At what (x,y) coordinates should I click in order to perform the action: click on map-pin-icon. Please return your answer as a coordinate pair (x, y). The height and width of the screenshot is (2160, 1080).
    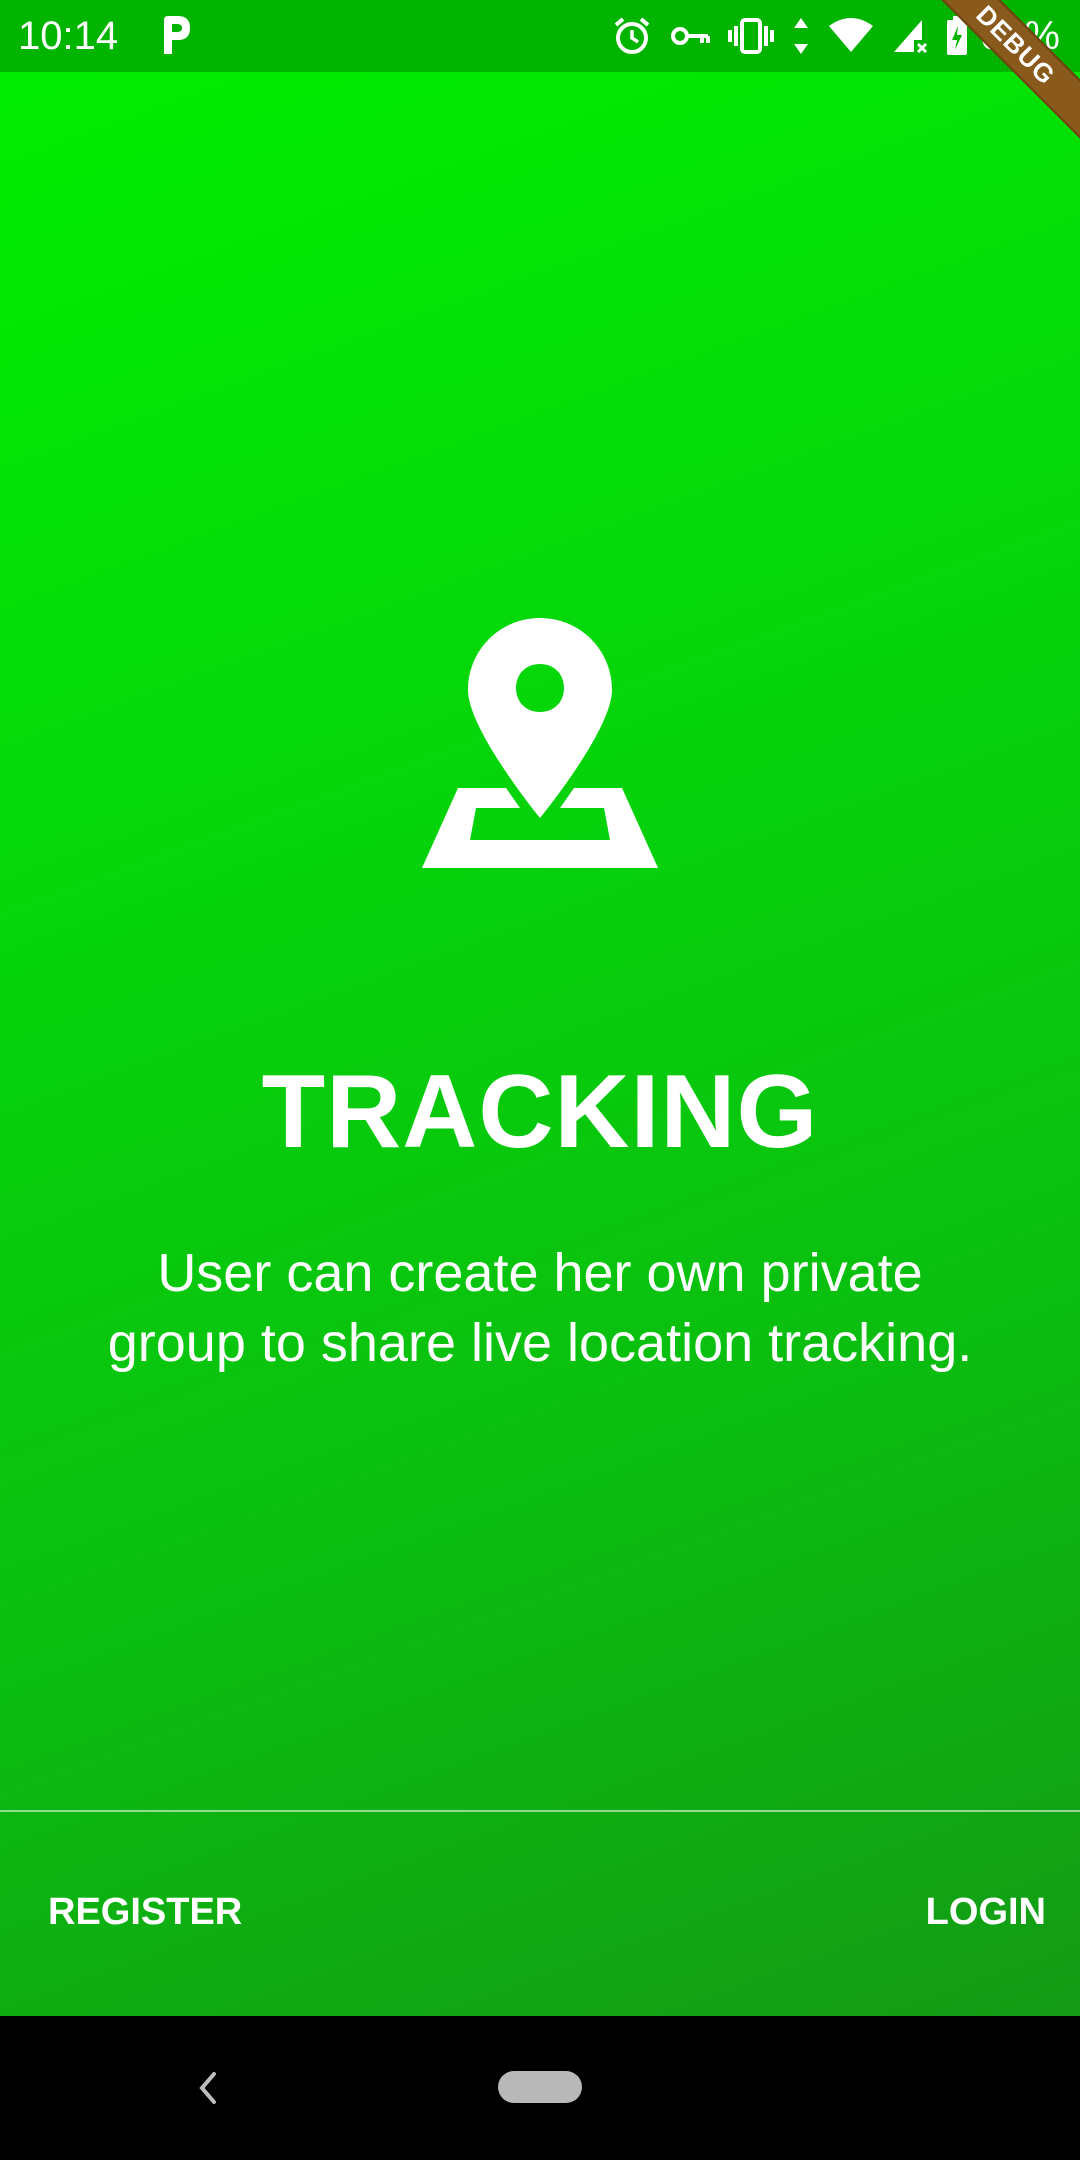
    Looking at the image, I should click on (540, 744).